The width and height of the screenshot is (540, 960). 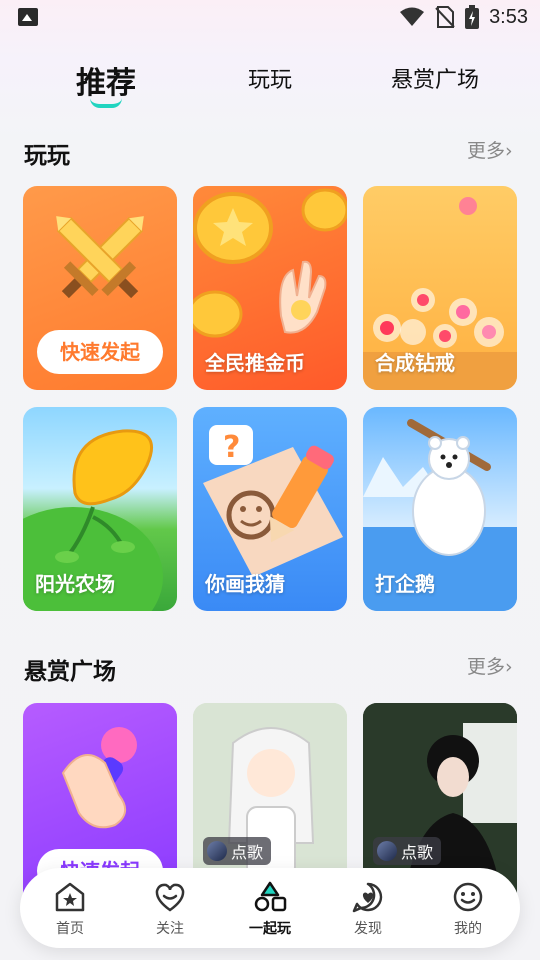 What do you see at coordinates (100, 352) in the screenshot?
I see `quick-start-button: 快速发起` at bounding box center [100, 352].